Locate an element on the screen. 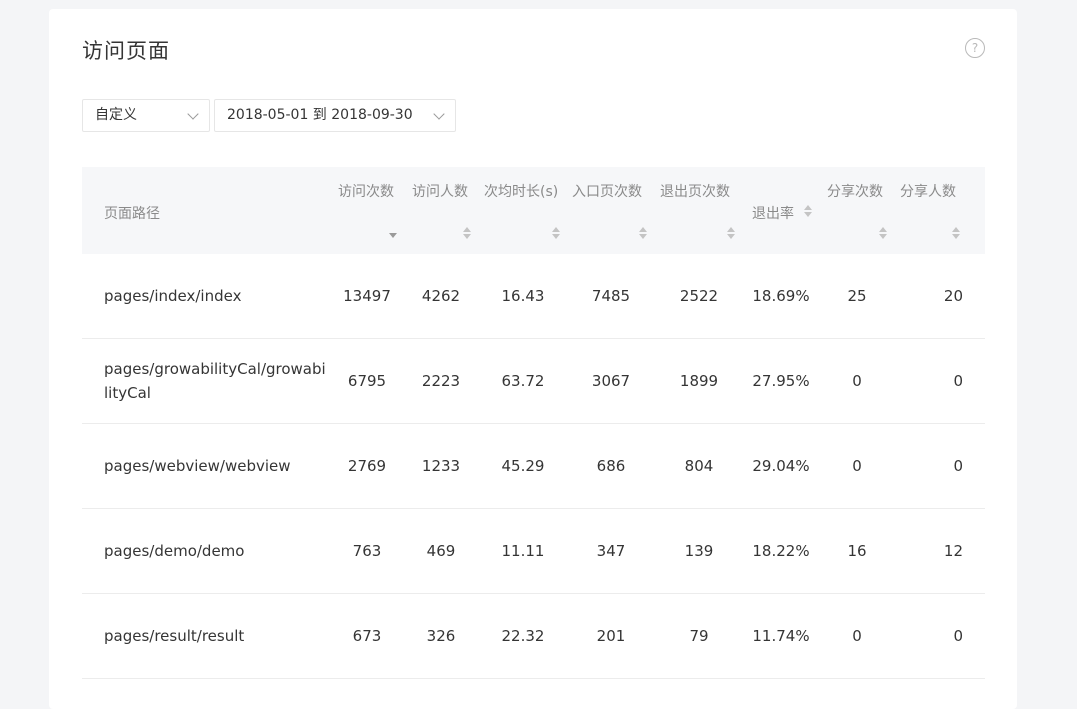  help-icon: ? is located at coordinates (975, 48).